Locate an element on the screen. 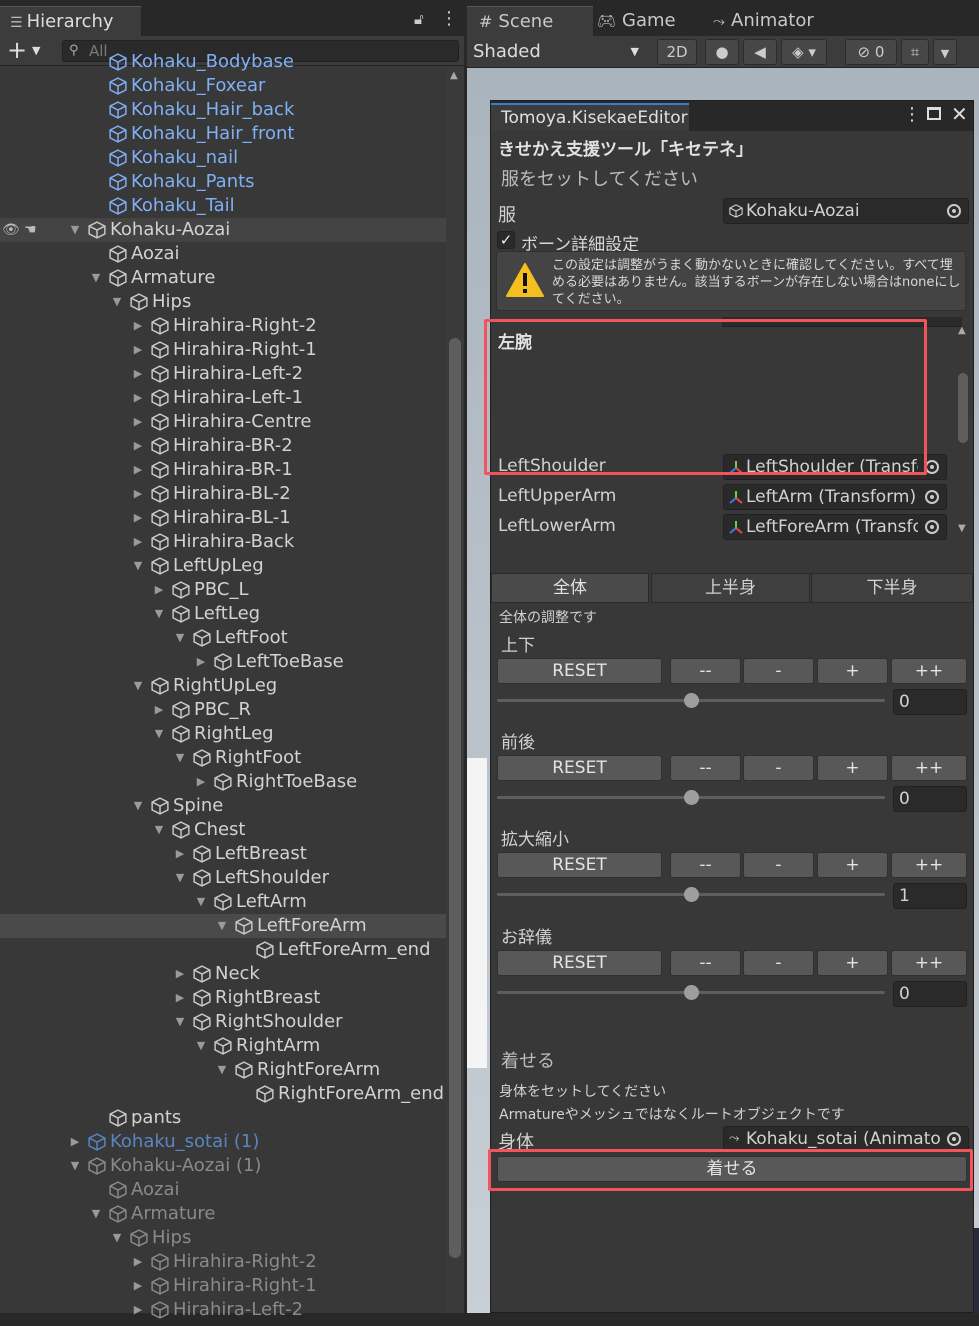 The image size is (979, 1326). hierarchy-row: ▶ RightToeBase is located at coordinates (223, 782).